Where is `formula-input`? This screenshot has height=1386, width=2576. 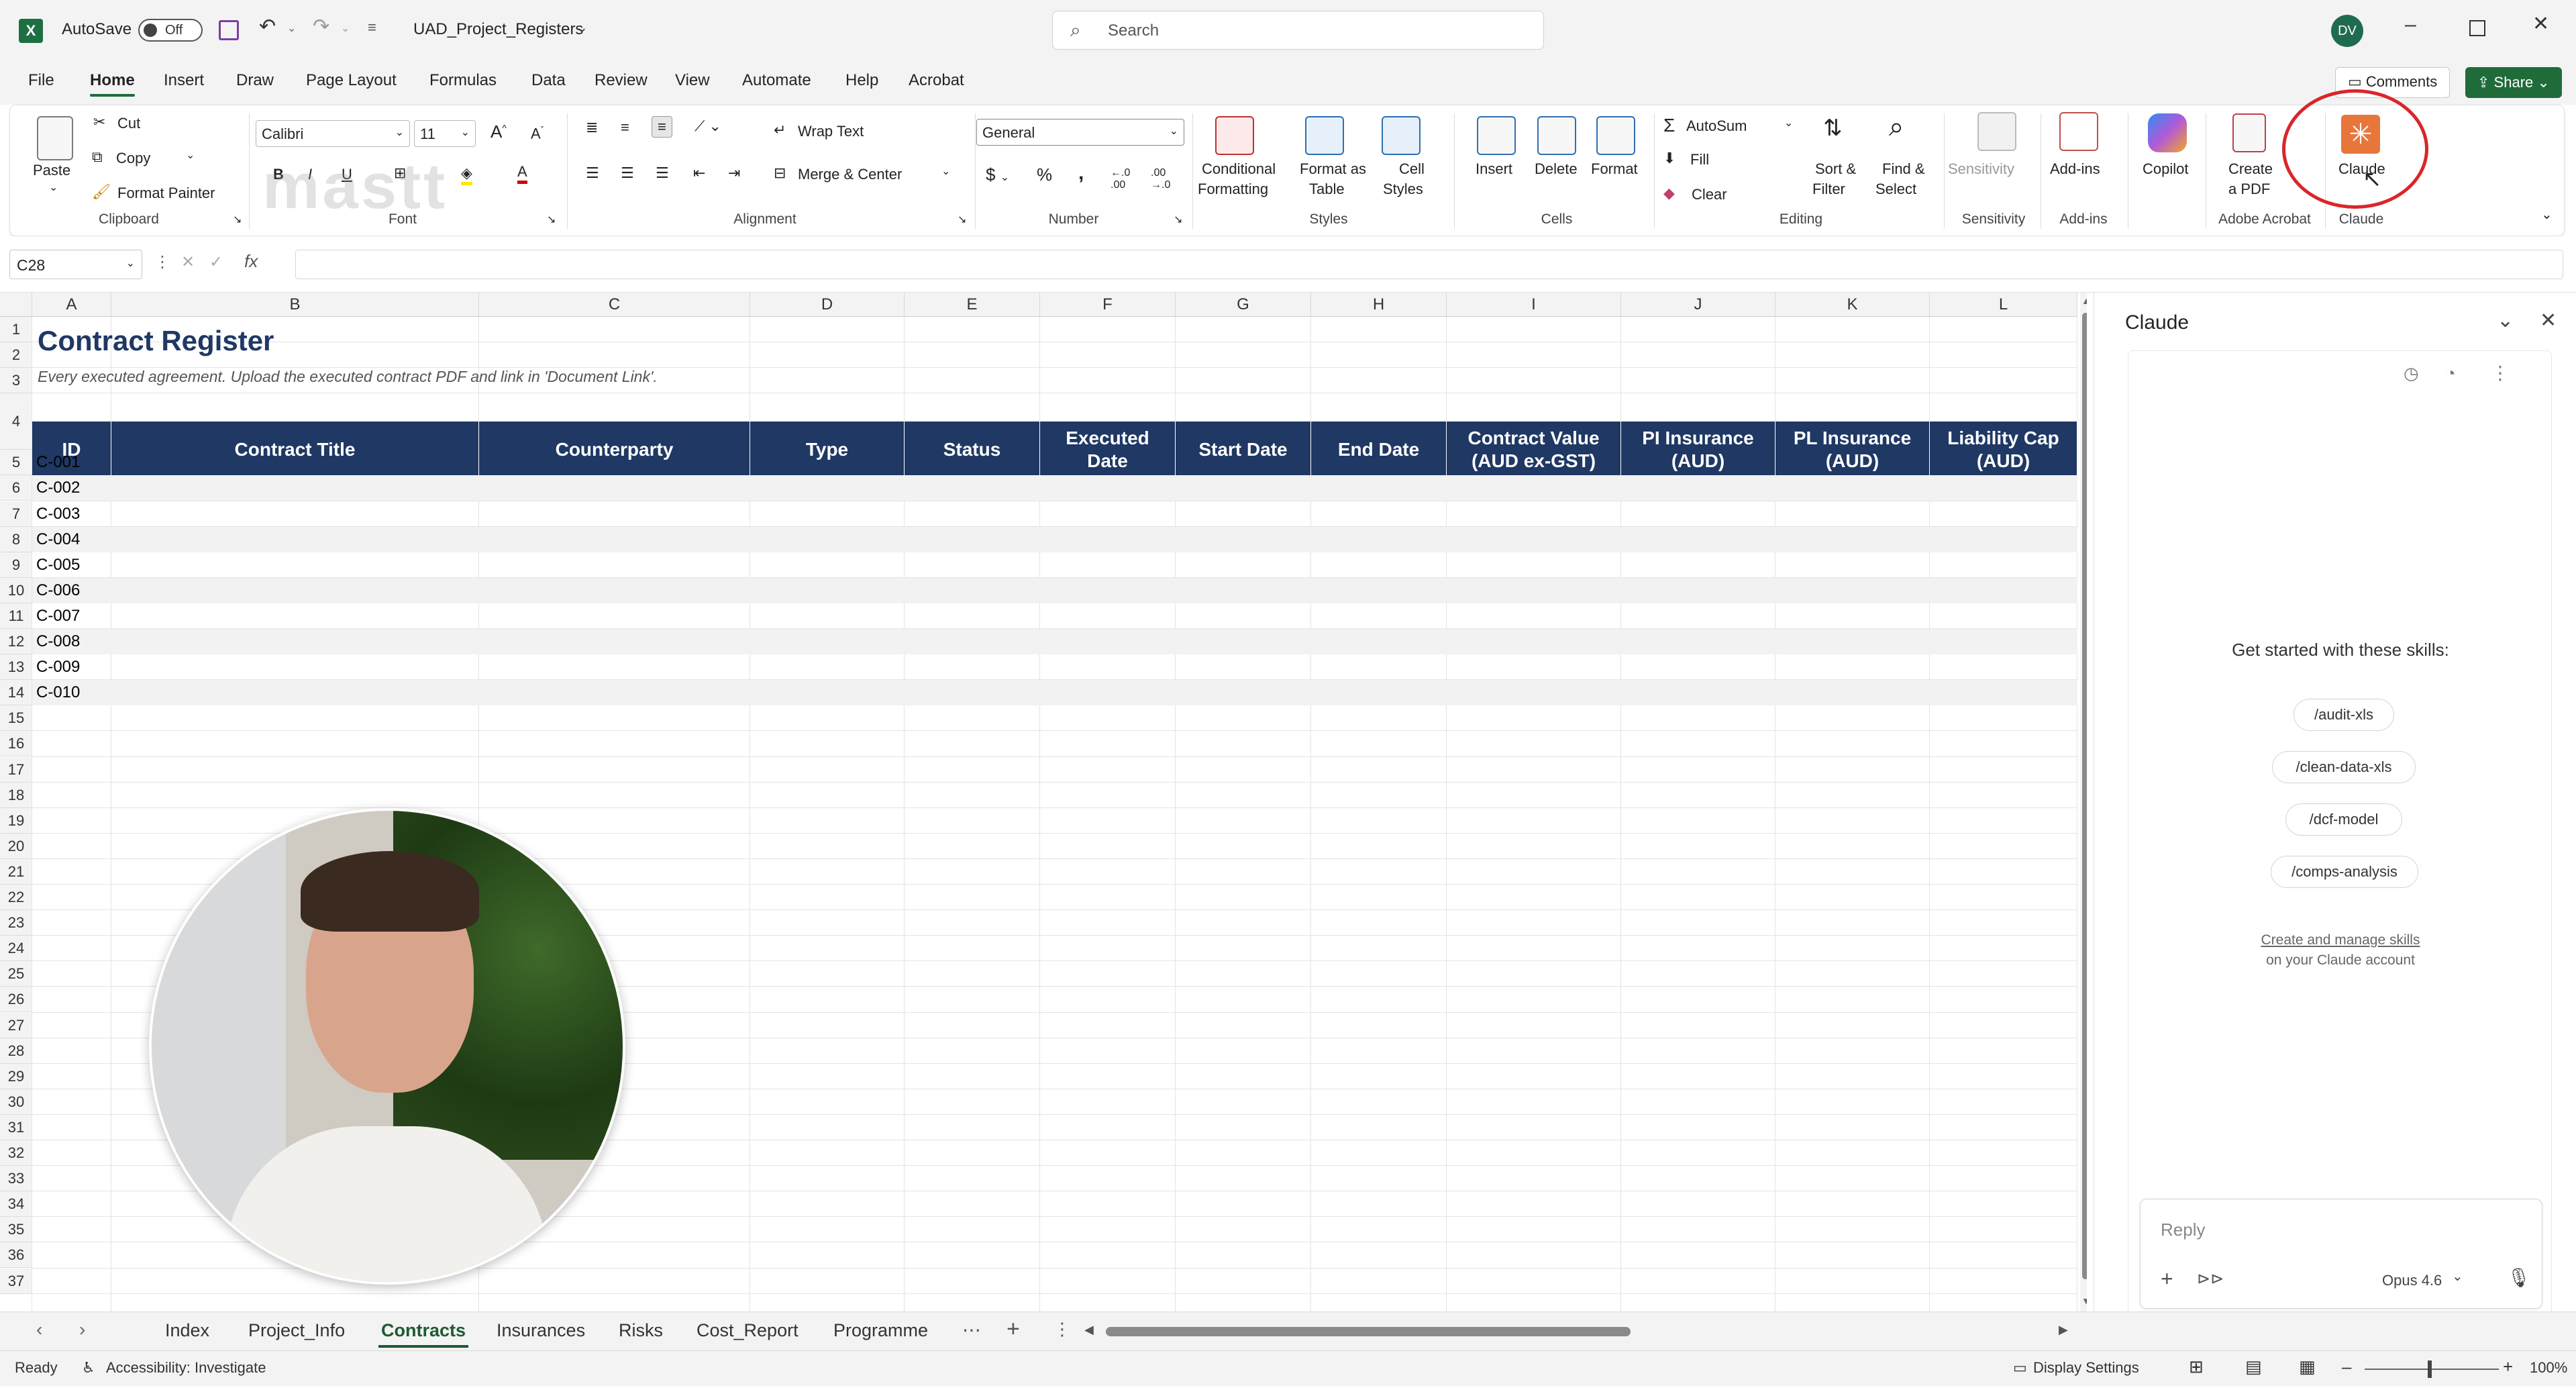 formula-input is located at coordinates (1429, 264).